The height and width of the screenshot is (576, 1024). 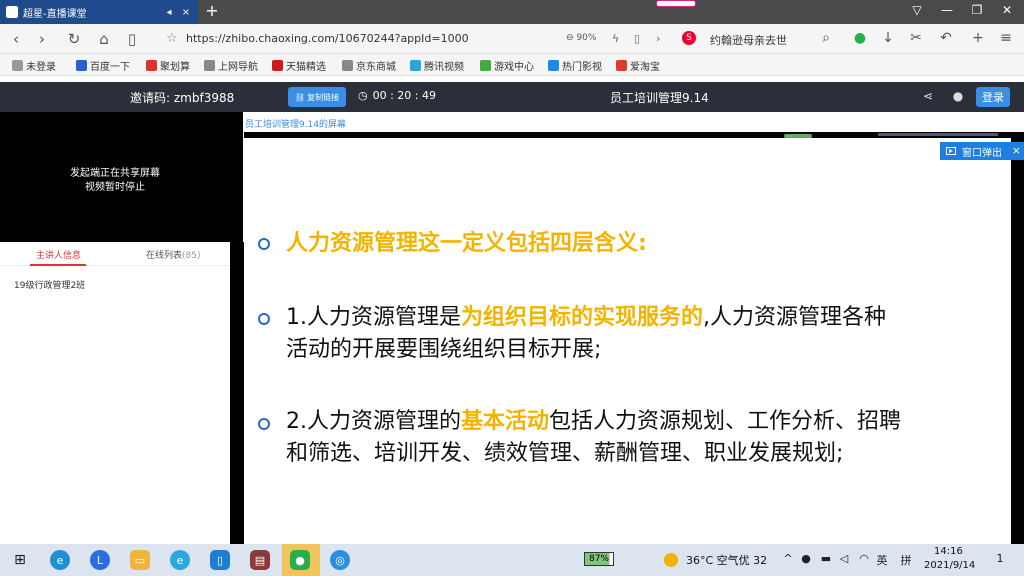 What do you see at coordinates (916, 38) in the screenshot?
I see `scissors-icon: ✂` at bounding box center [916, 38].